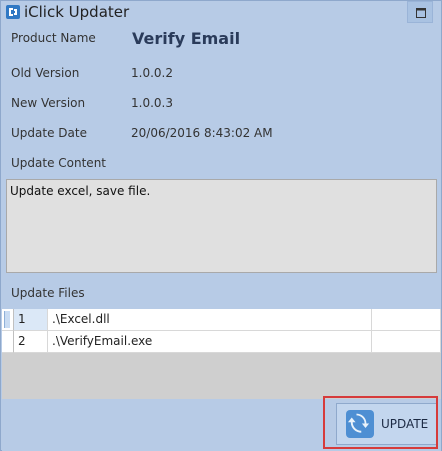 This screenshot has width=442, height=451. I want to click on window-title: iClick Updater, so click(77, 12).